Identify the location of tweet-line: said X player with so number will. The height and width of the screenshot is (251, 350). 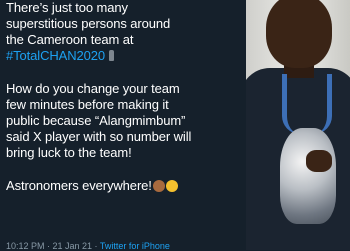
(99, 136).